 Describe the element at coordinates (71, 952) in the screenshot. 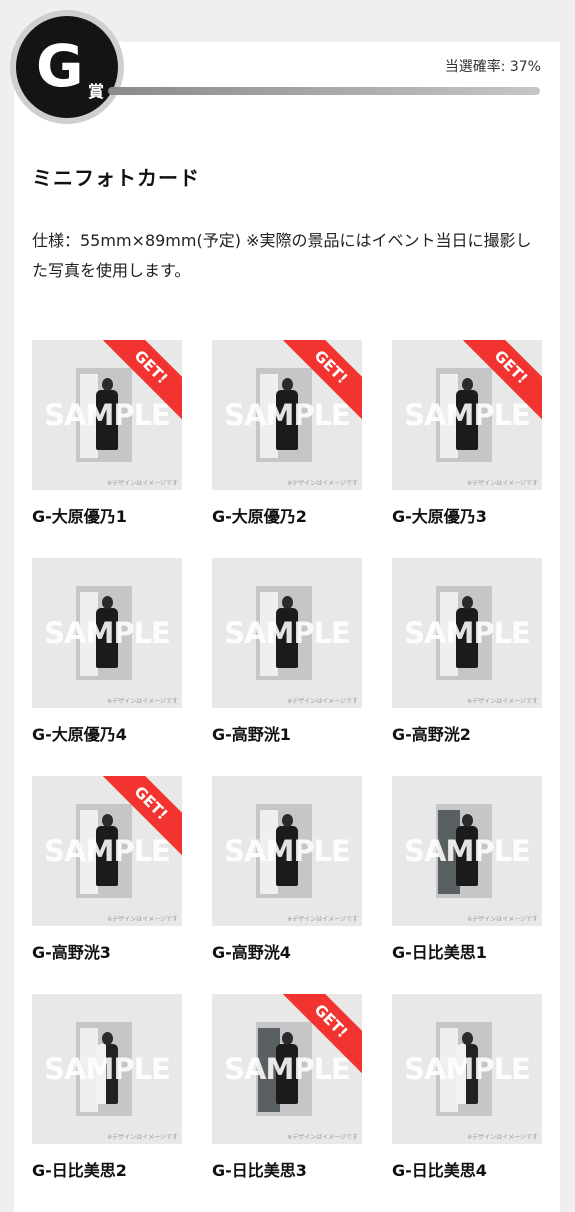

I see `card-label: G-高野洸3` at that location.